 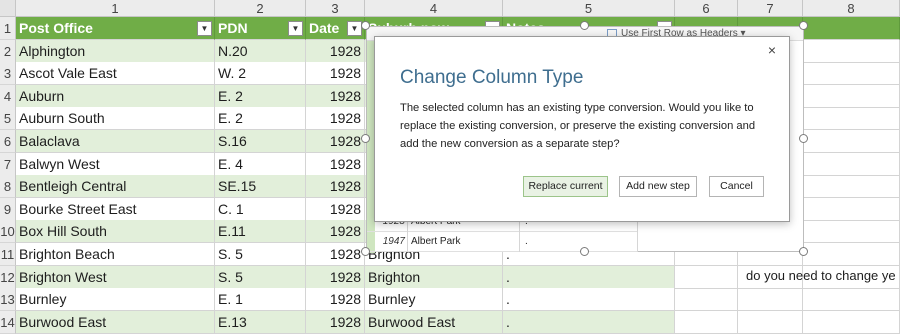 I want to click on close-icon: ×, so click(x=772, y=50).